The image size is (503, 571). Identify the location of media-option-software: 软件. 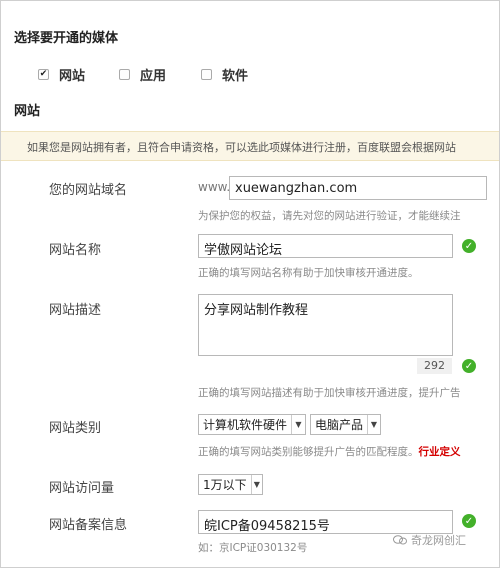
(224, 74).